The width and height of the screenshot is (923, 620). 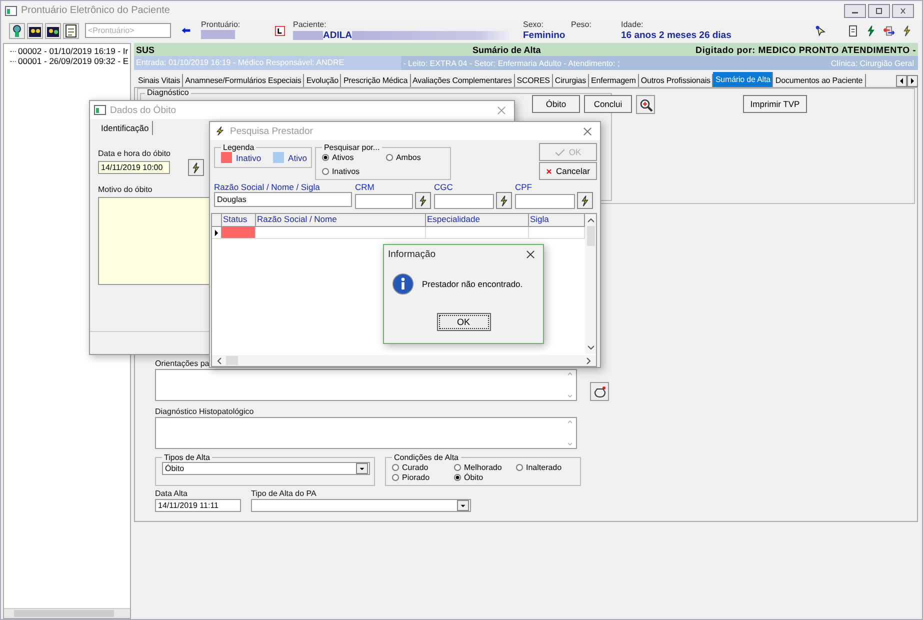 What do you see at coordinates (403, 284) in the screenshot?
I see `info-icon` at bounding box center [403, 284].